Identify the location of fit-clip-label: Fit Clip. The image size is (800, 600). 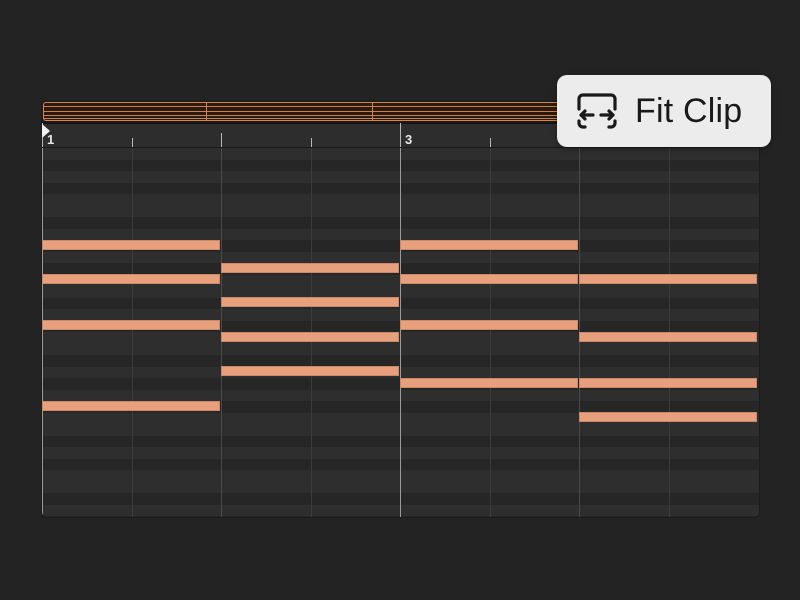
(689, 110).